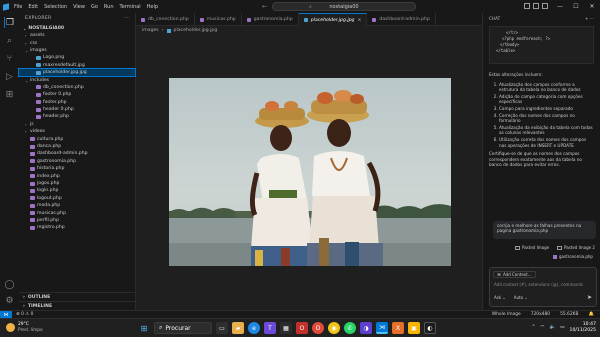 The height and width of the screenshot is (337, 600). What do you see at coordinates (318, 328) in the screenshot?
I see `opera-icon: O` at bounding box center [318, 328].